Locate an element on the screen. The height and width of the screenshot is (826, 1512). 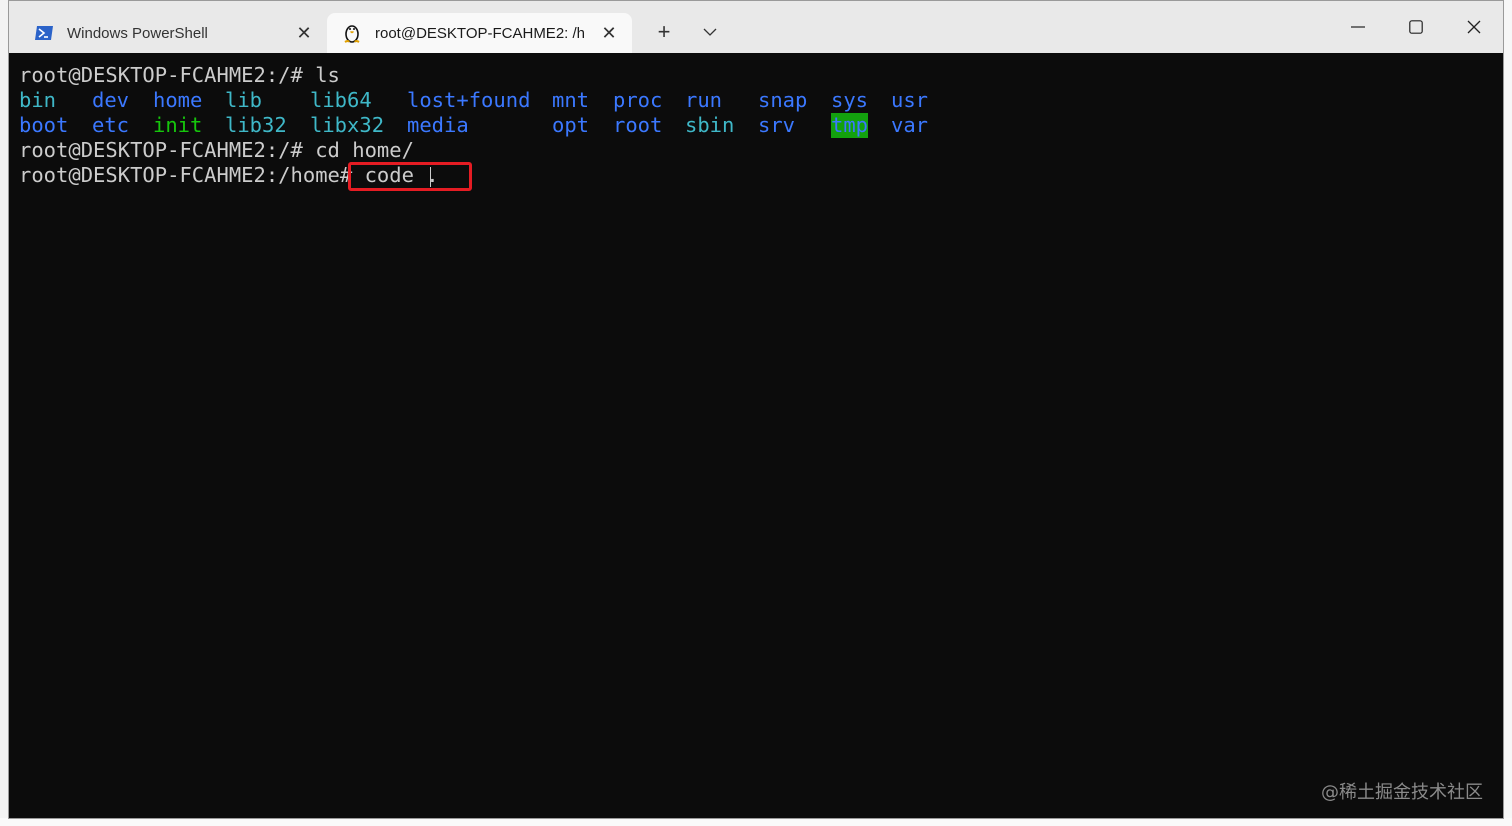
ls-entry: usr is located at coordinates (910, 100).